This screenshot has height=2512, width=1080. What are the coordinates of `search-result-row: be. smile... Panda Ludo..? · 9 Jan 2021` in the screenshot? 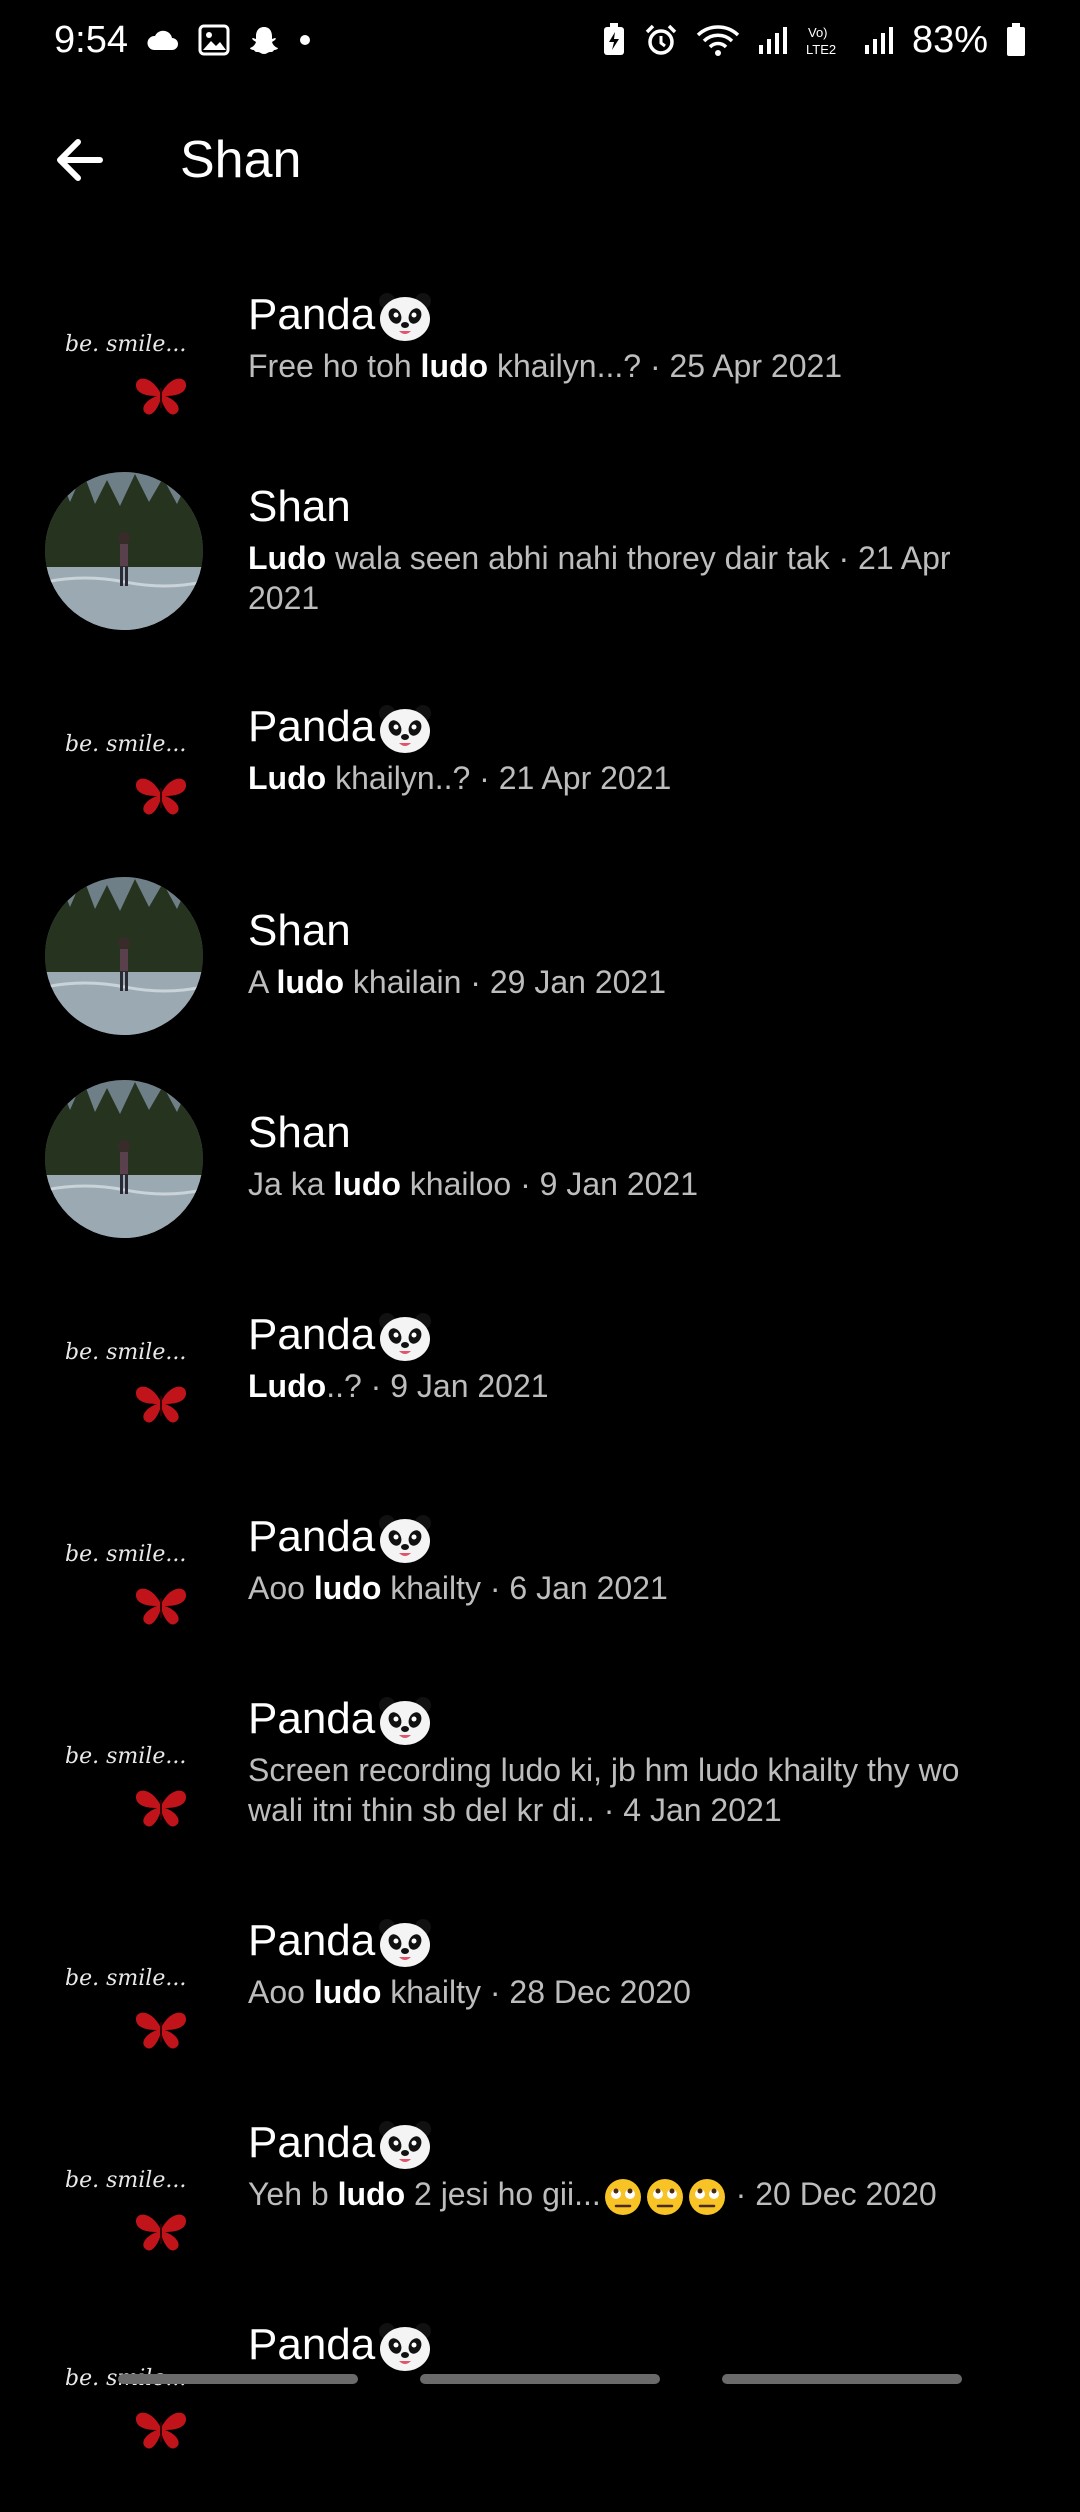 It's located at (540, 1369).